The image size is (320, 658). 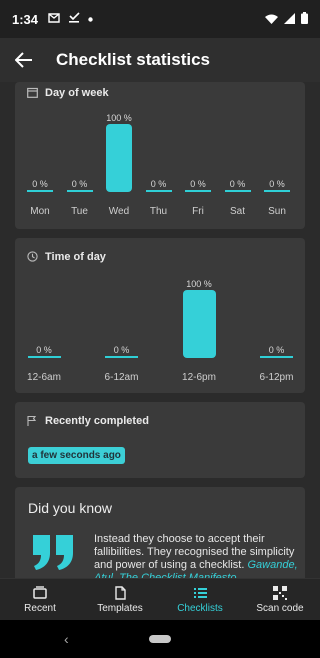 I want to click on bottom-navigation: Recent Templates Checklists Scan code, so click(x=160, y=599).